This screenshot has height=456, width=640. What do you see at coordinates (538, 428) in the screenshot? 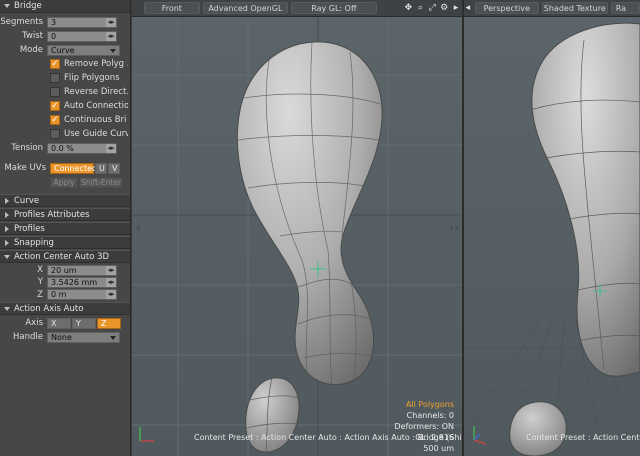
I see `perspective-small-mesh` at bounding box center [538, 428].